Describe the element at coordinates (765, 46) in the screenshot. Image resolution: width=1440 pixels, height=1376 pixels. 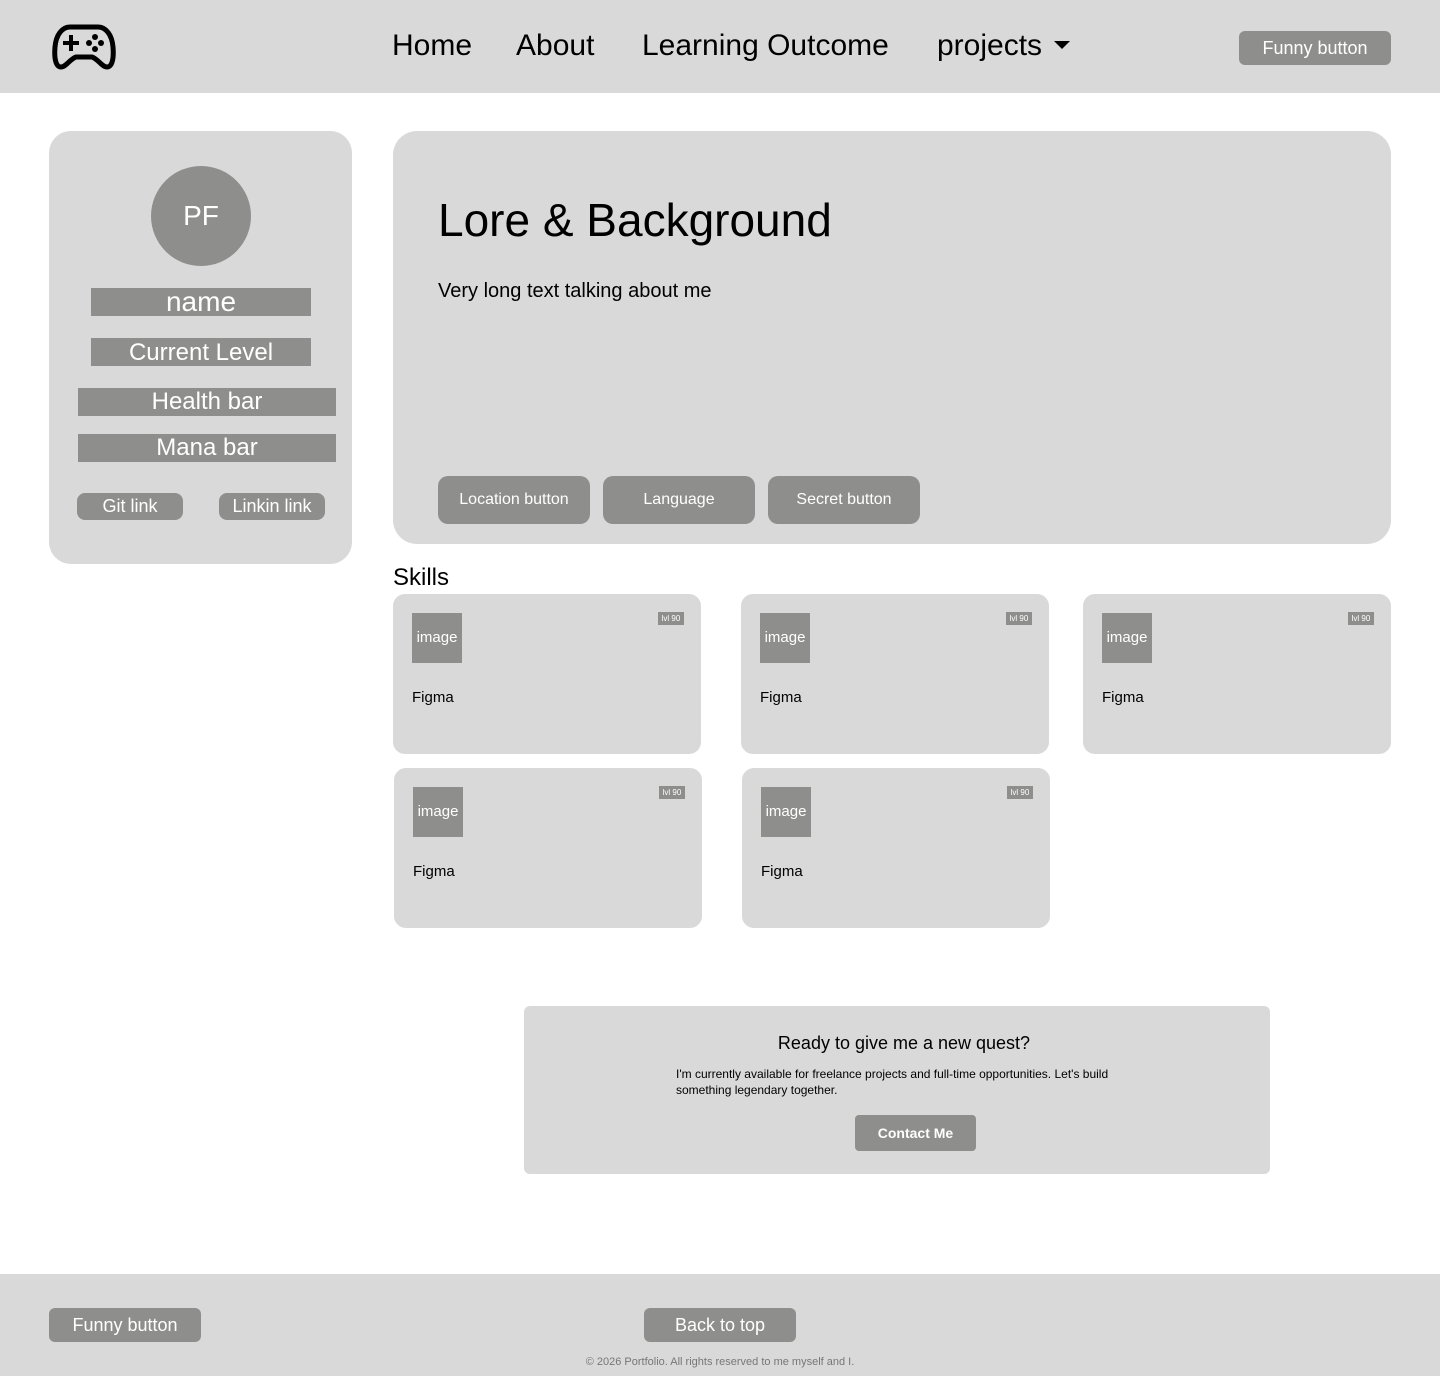
I see `nav-learning-outcome-link: Learning Outcome` at that location.